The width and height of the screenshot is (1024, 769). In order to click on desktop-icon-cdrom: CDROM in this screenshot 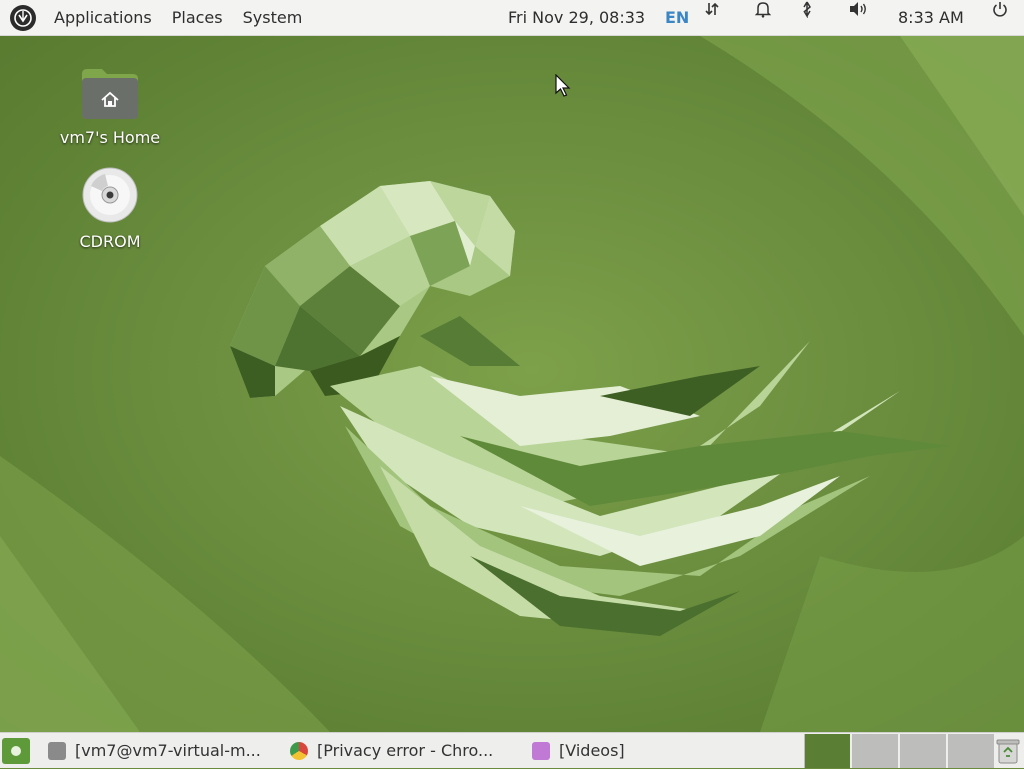, I will do `click(110, 208)`.